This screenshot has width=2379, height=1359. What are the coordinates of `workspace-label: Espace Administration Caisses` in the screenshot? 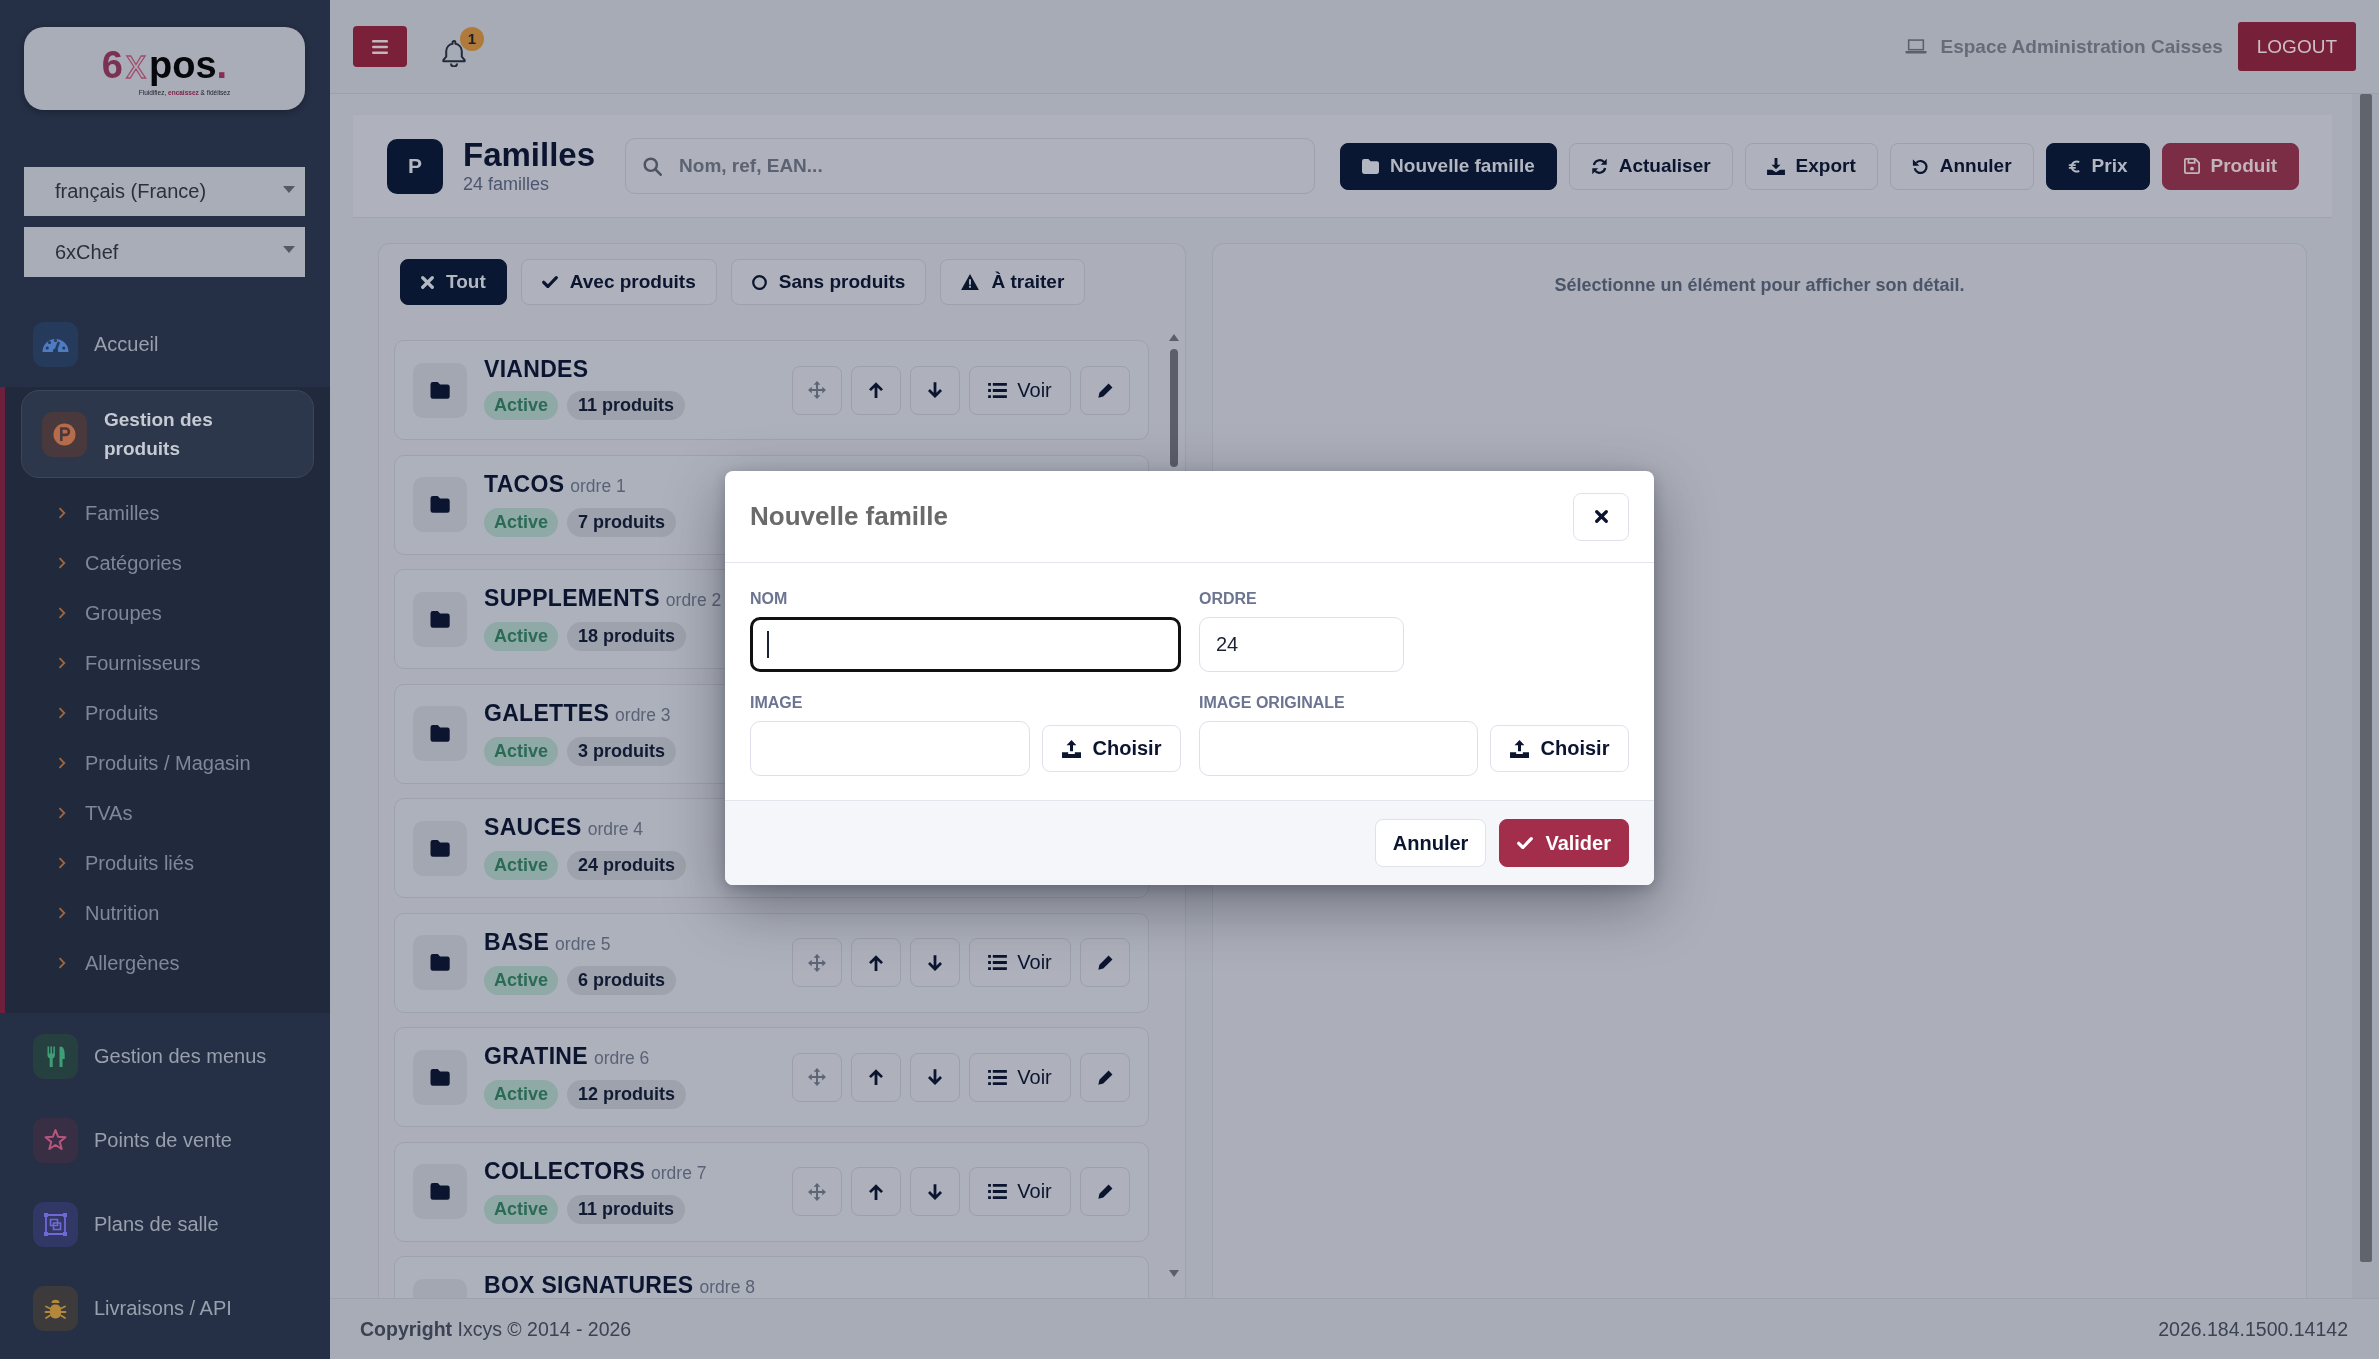 It's located at (2081, 46).